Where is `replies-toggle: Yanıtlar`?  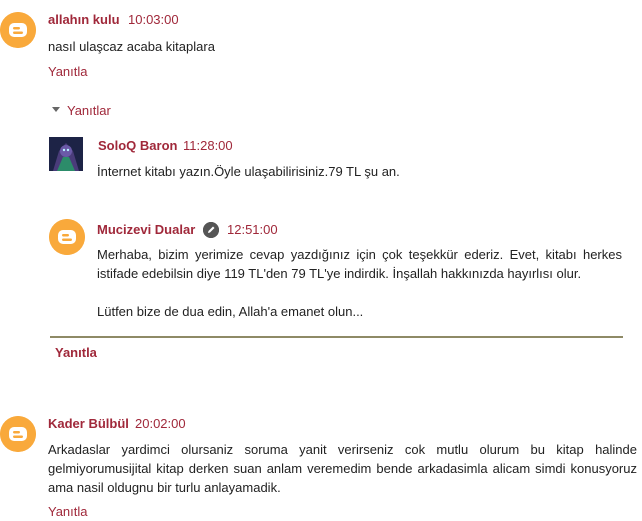
replies-toggle: Yanıtlar is located at coordinates (81, 110).